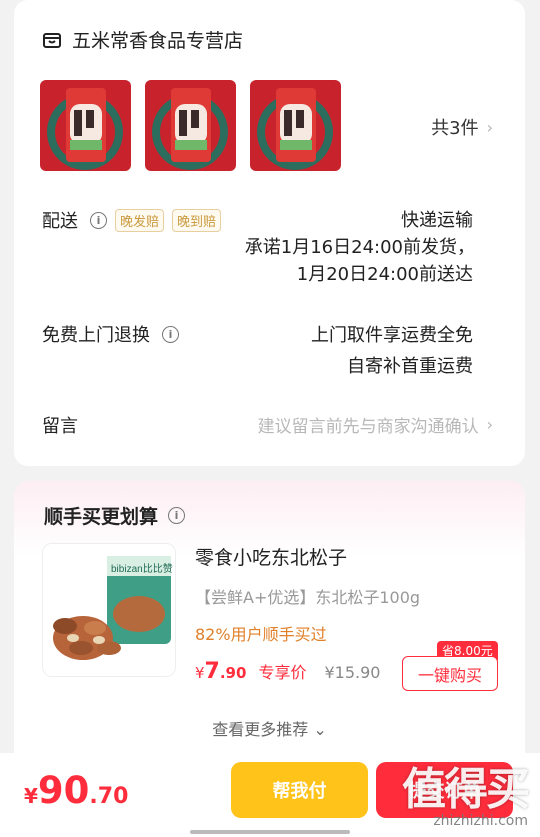 This screenshot has height=837, width=540. What do you see at coordinates (392, 335) in the screenshot?
I see `returns-line-1: 上门取件享运费全免` at bounding box center [392, 335].